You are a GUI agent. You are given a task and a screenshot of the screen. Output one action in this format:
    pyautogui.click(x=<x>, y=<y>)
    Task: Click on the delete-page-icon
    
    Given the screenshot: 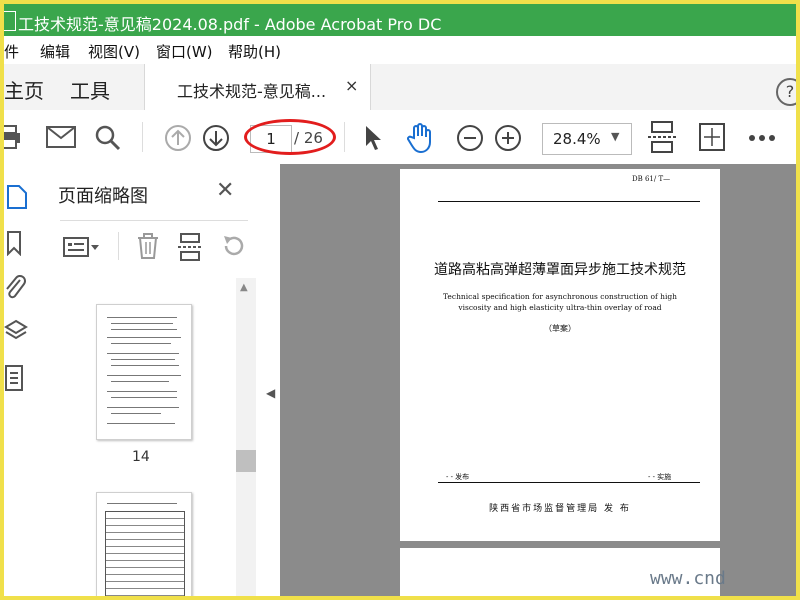 What is the action you would take?
    pyautogui.click(x=148, y=246)
    